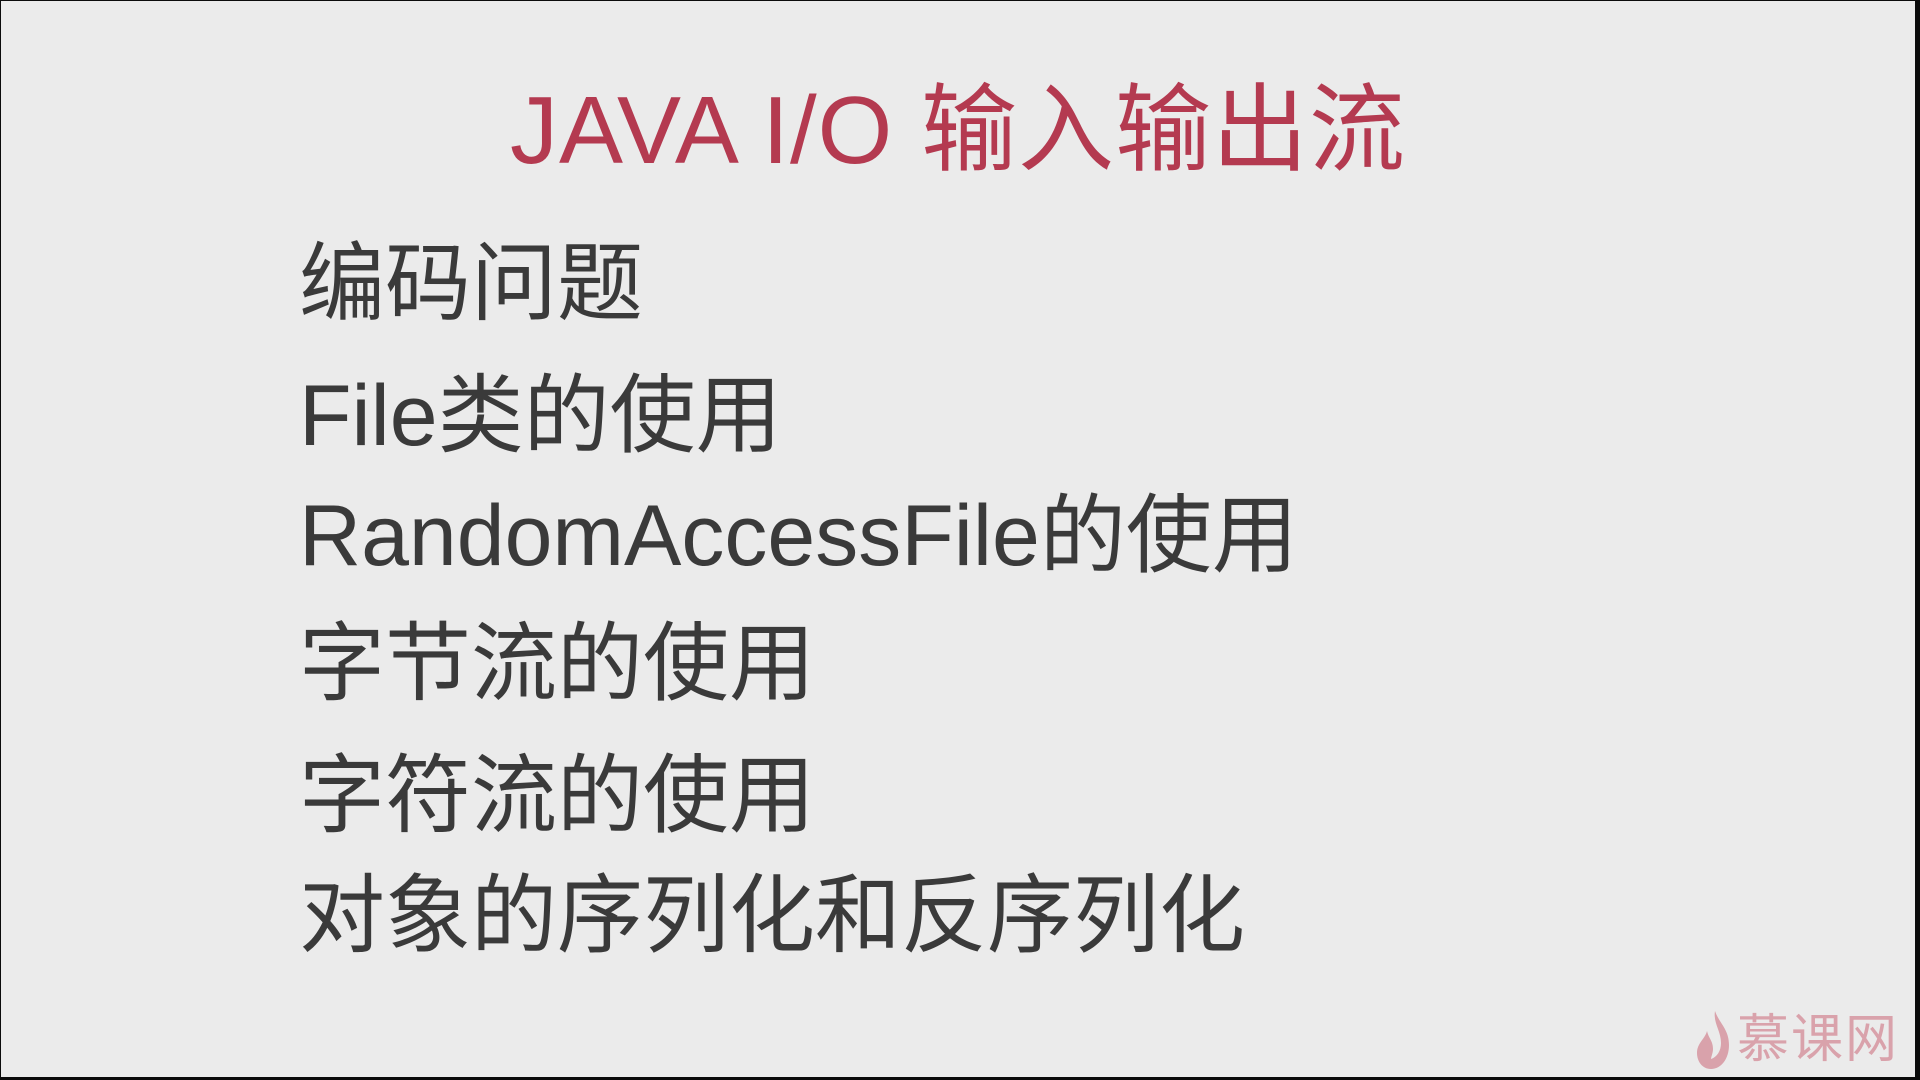  Describe the element at coordinates (557, 664) in the screenshot. I see `topic-item-byte-stream: 字节流的使用` at that location.